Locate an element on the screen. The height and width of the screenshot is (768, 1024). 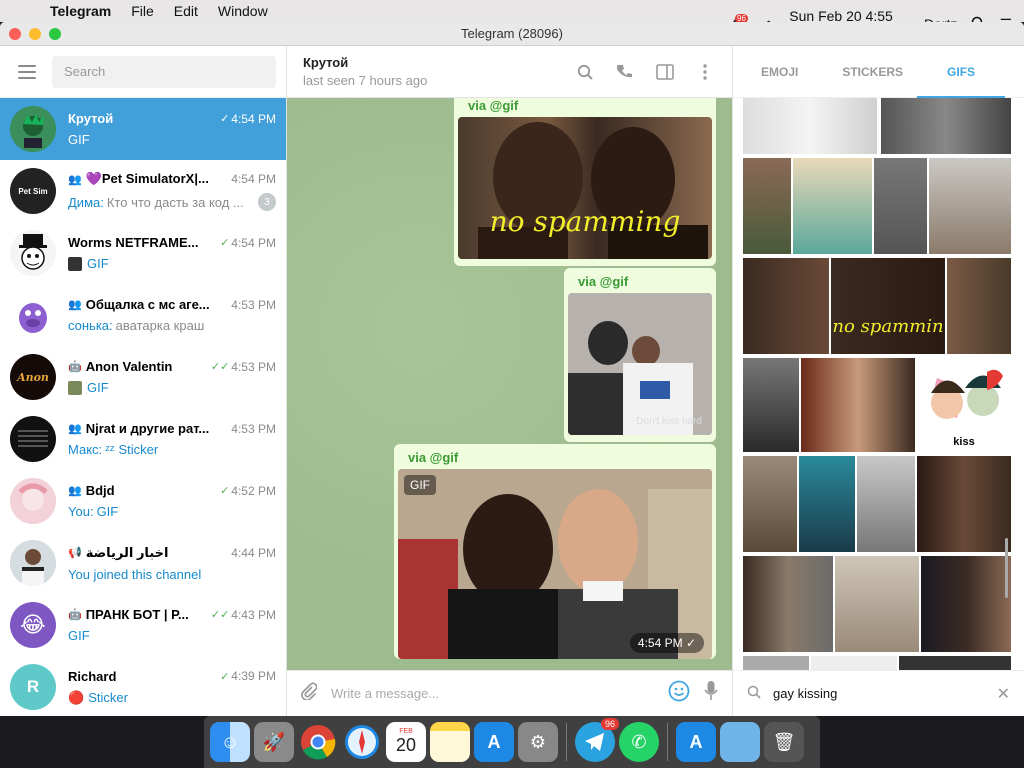
message-time-text: 4:54 PM is located at coordinates (660, 643).